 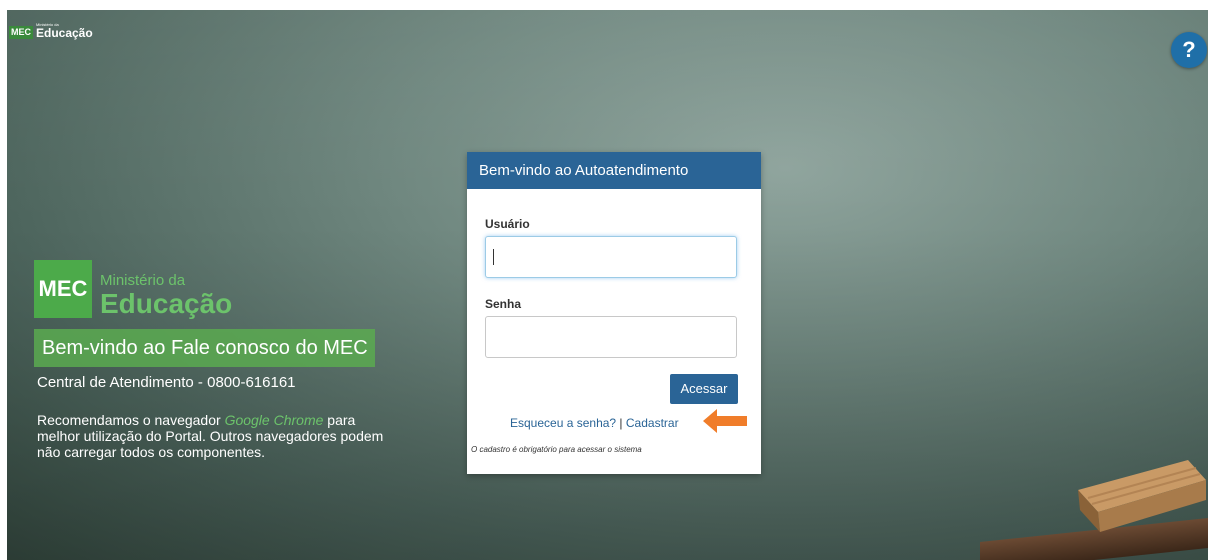 What do you see at coordinates (1189, 50) in the screenshot?
I see `help-icon: ?` at bounding box center [1189, 50].